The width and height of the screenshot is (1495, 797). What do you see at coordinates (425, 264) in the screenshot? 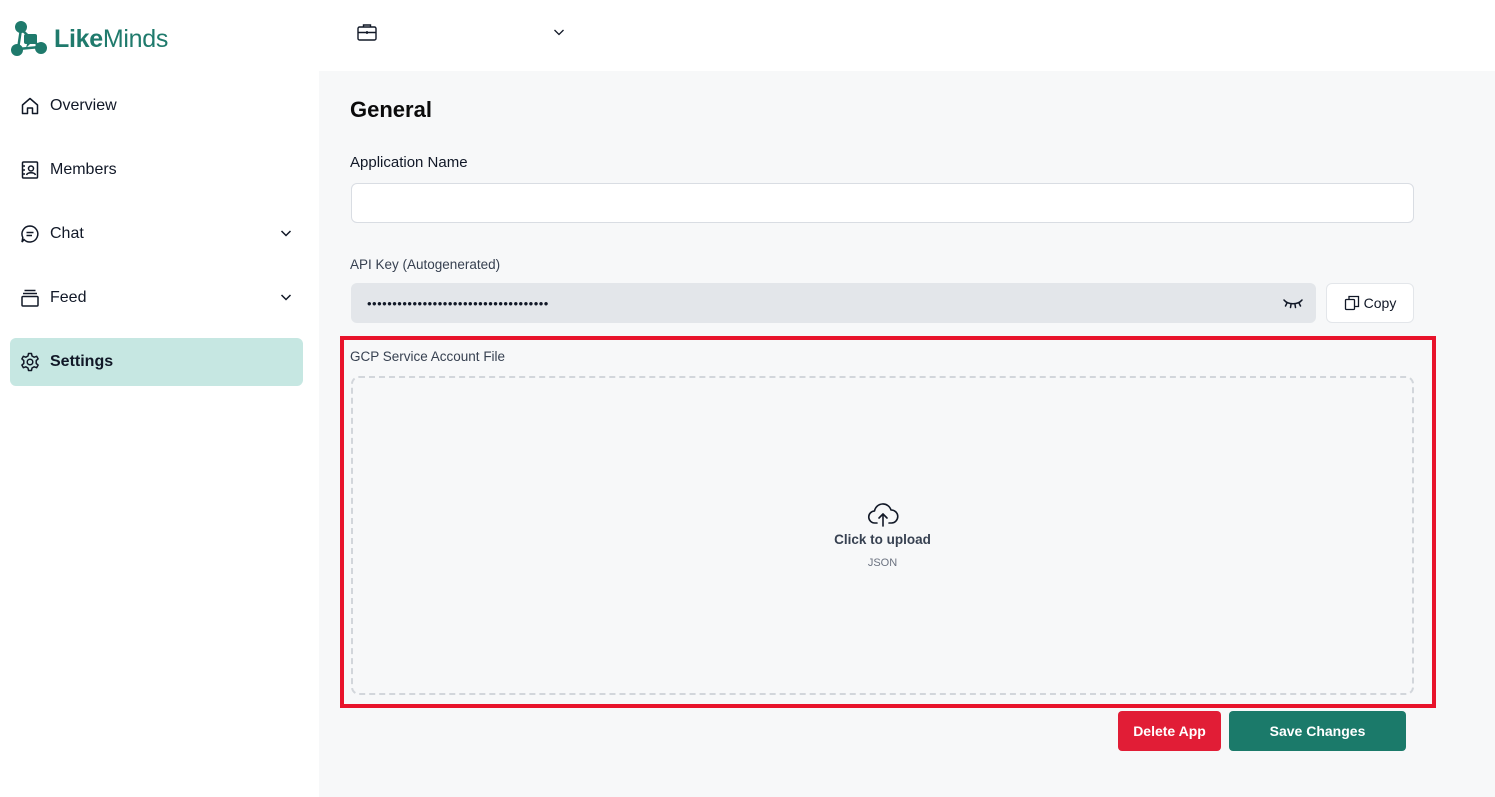
I see `api-key-label: API Key (Autogenerated)` at bounding box center [425, 264].